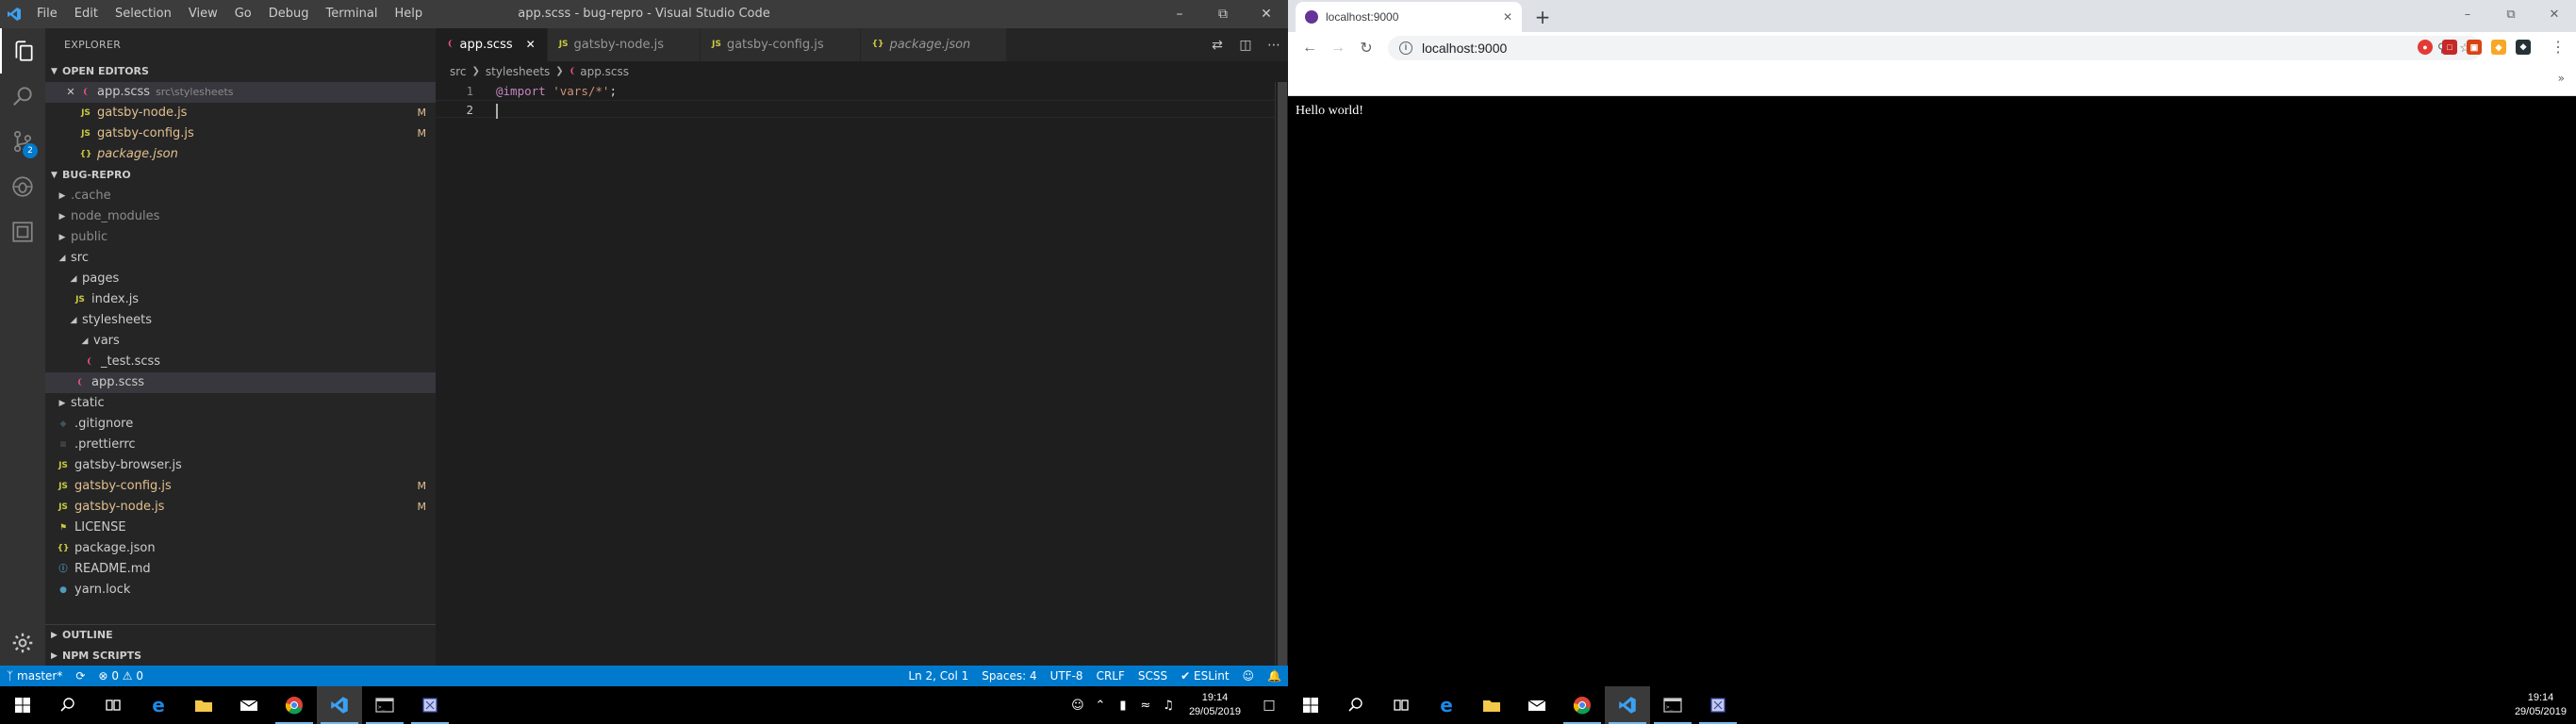 The width and height of the screenshot is (2576, 724). Describe the element at coordinates (240, 113) in the screenshot. I see `open-editor-item: JS gatsby-node.js M` at that location.